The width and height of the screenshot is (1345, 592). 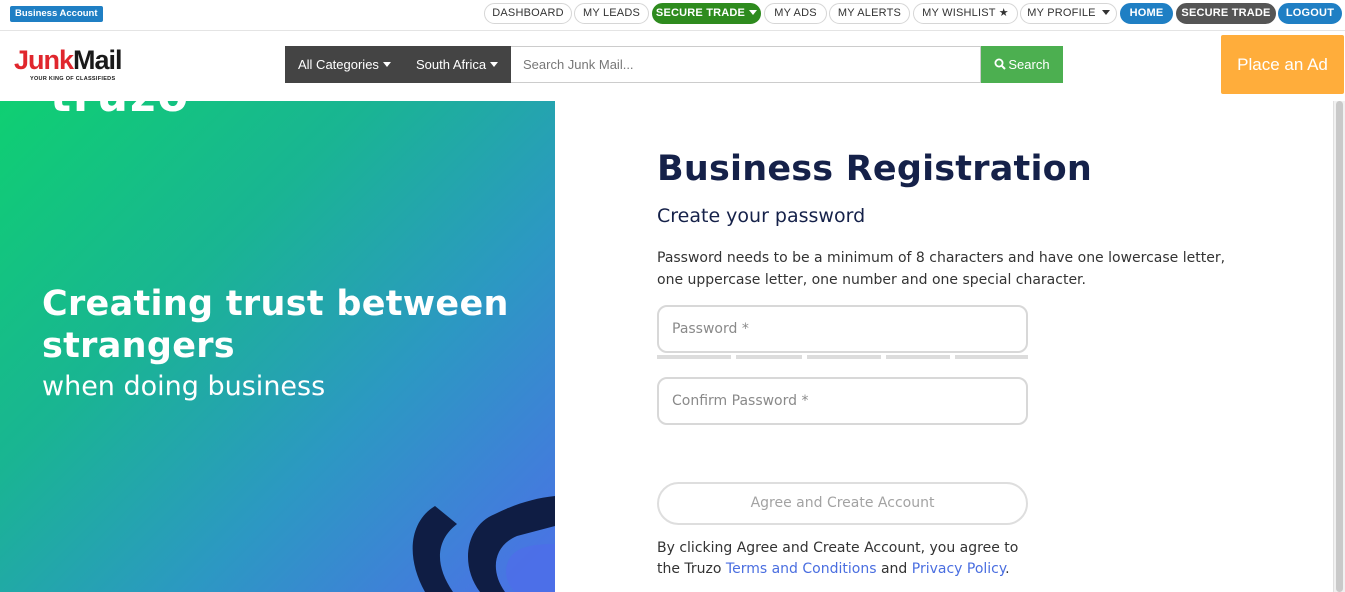 I want to click on logo-junk: Junk, so click(x=44, y=60).